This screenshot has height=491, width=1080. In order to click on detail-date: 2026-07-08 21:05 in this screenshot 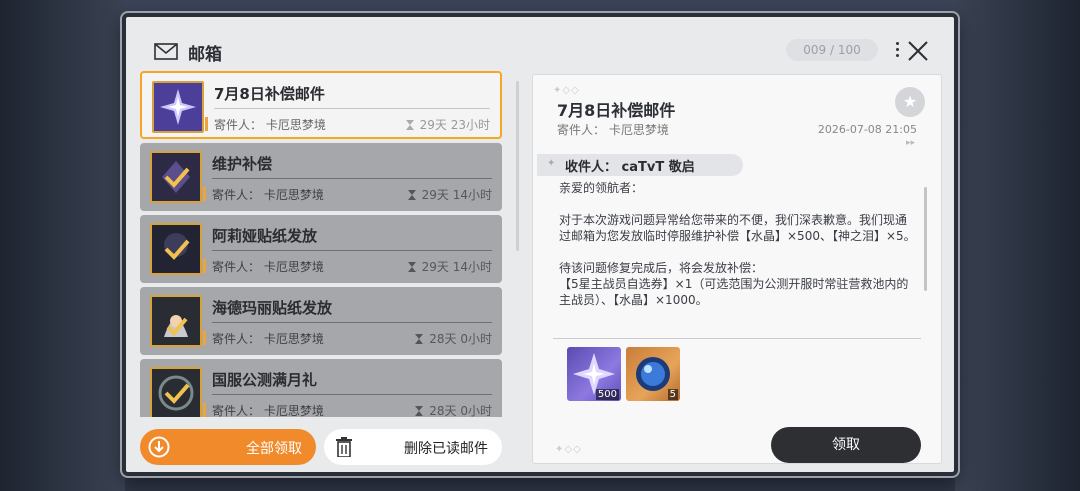, I will do `click(867, 129)`.